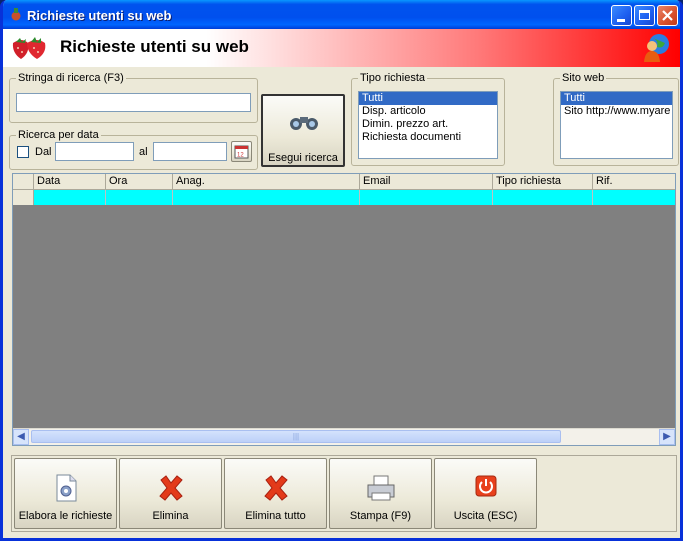 This screenshot has width=683, height=541. I want to click on request-type-item-tutti: Tutti, so click(428, 98).